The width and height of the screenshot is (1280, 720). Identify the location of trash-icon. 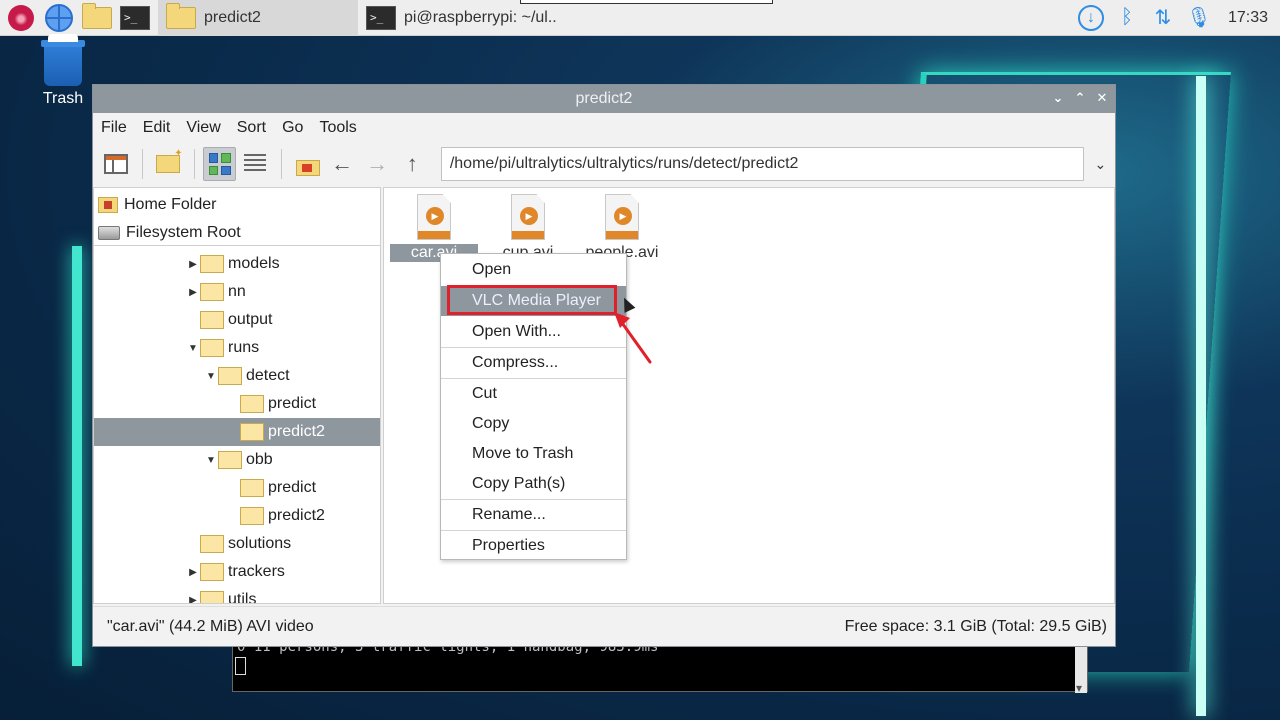
(63, 60).